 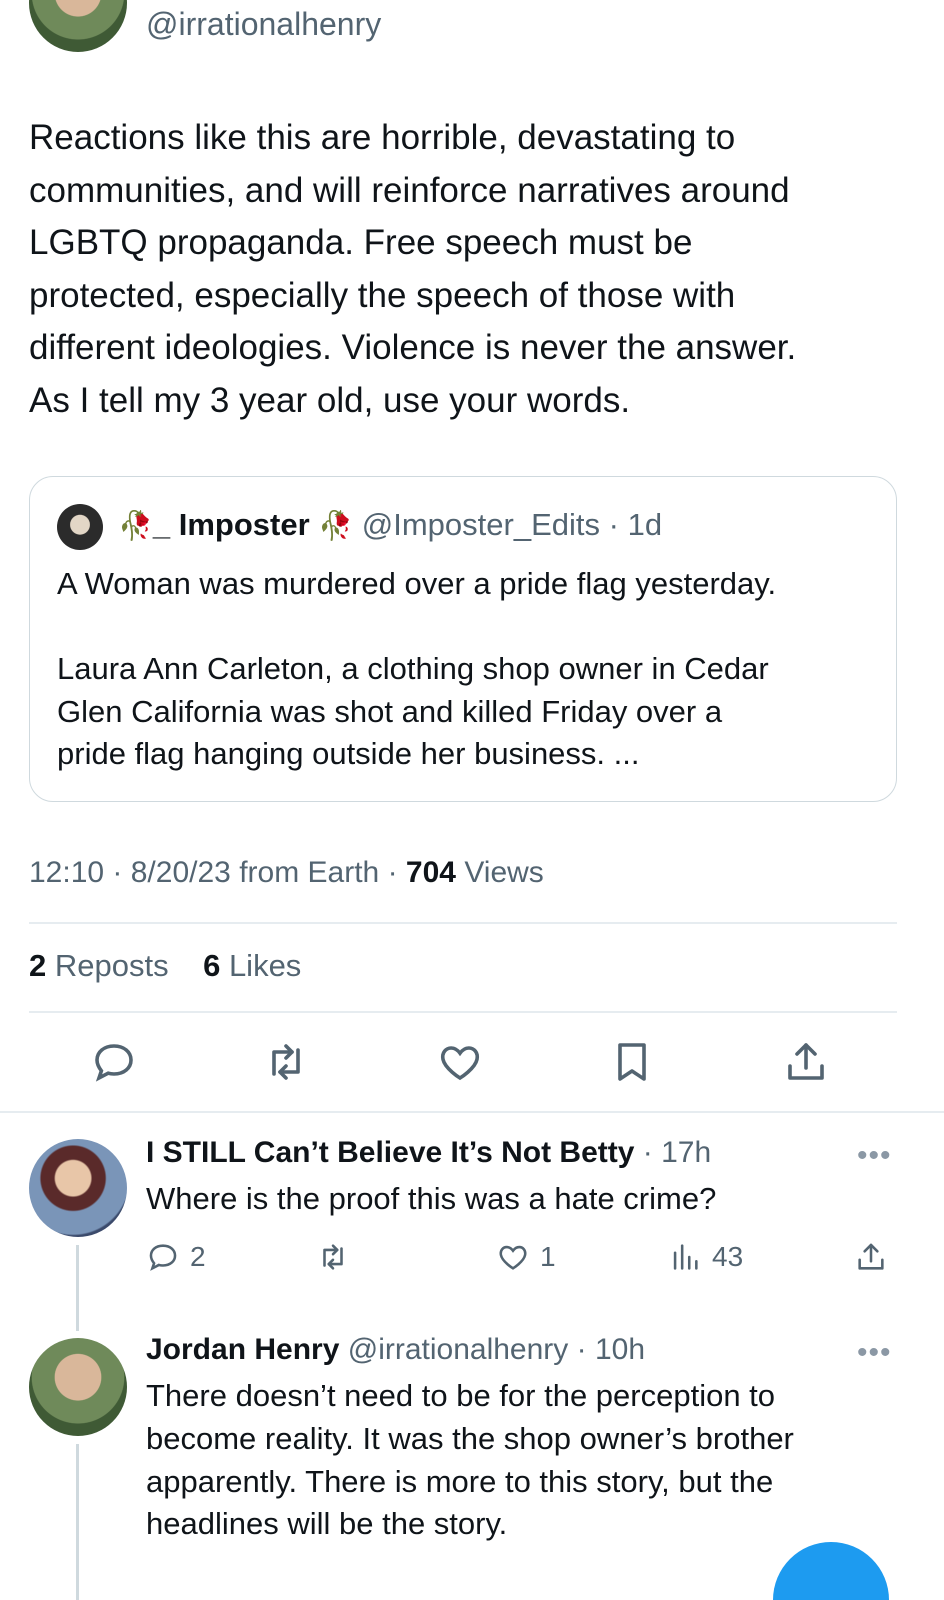 I want to click on reply-author-name: Jordan Henry, so click(x=242, y=1349).